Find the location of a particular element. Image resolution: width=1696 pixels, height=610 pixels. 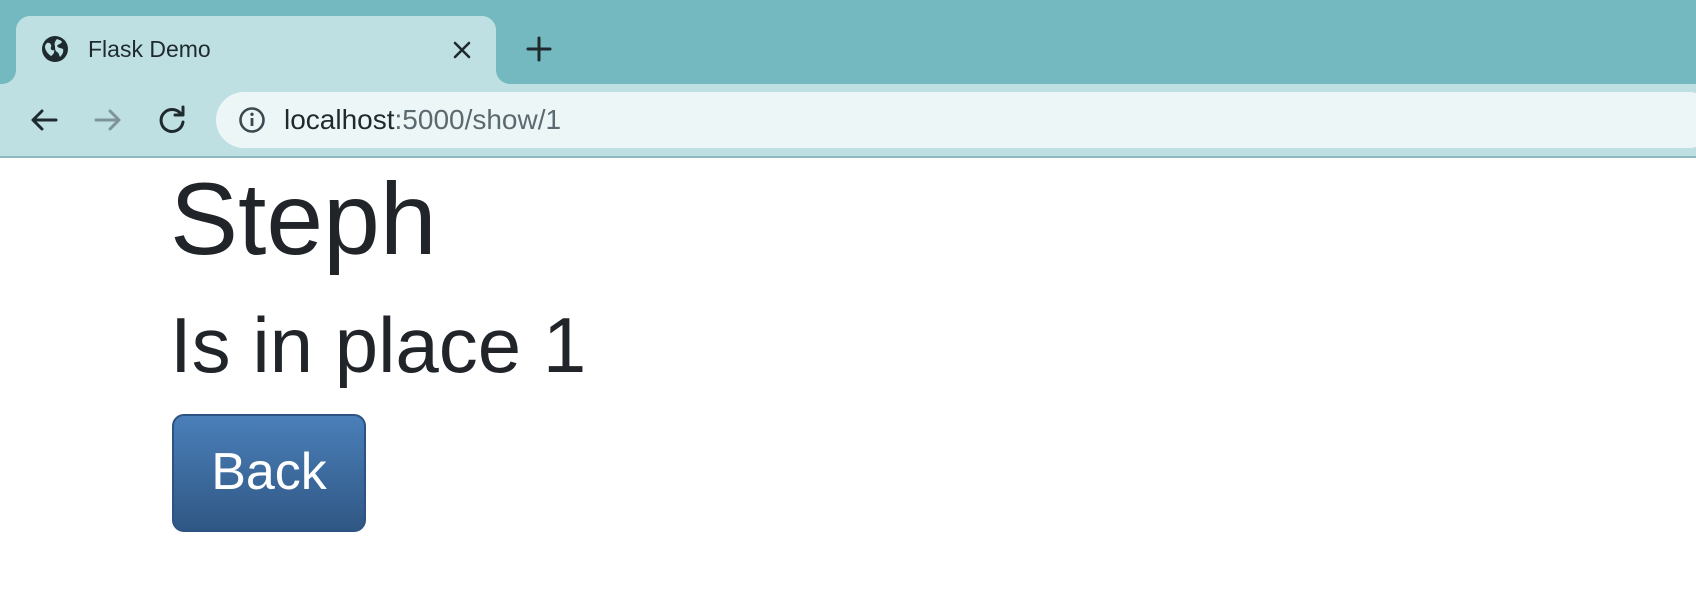

tab-title: Flask Demo is located at coordinates (149, 49).